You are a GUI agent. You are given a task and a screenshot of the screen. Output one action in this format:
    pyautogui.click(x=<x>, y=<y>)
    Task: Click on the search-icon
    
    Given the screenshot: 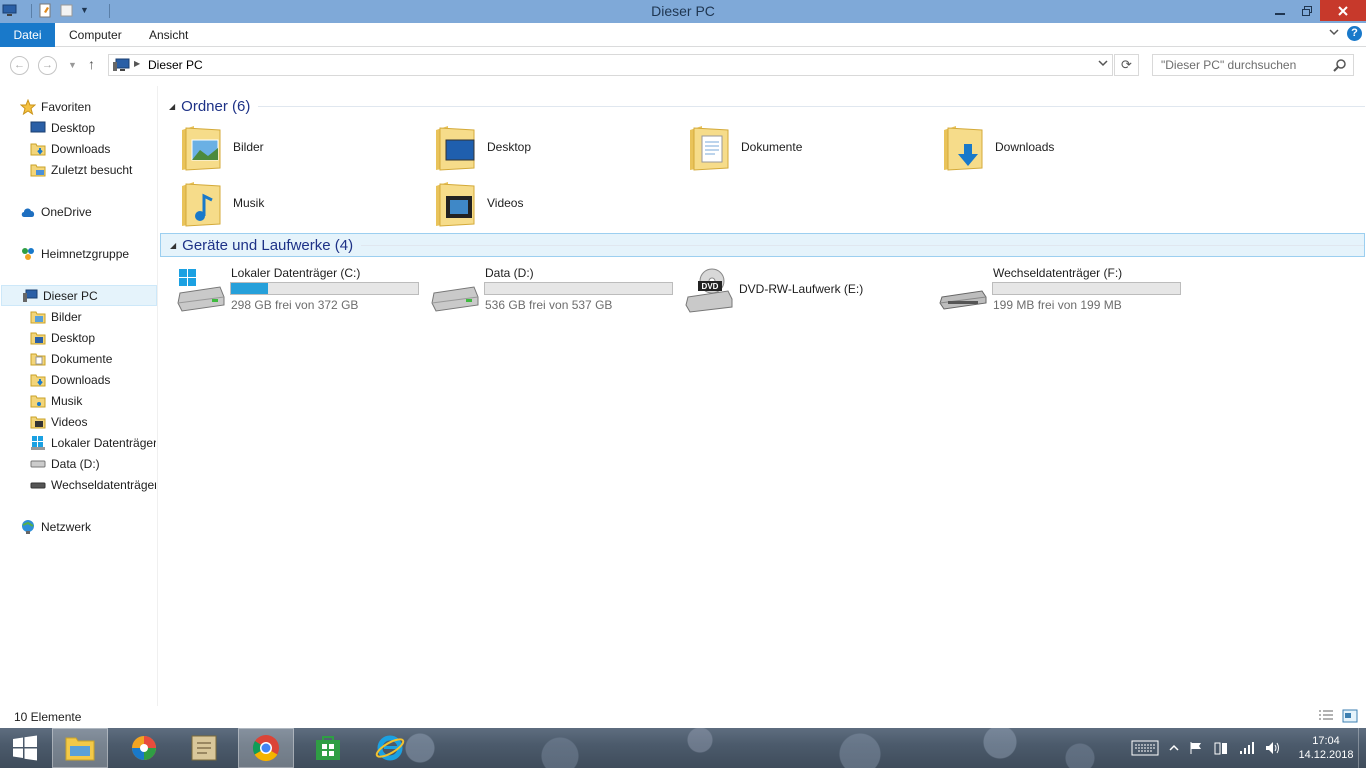 What is the action you would take?
    pyautogui.click(x=1340, y=66)
    